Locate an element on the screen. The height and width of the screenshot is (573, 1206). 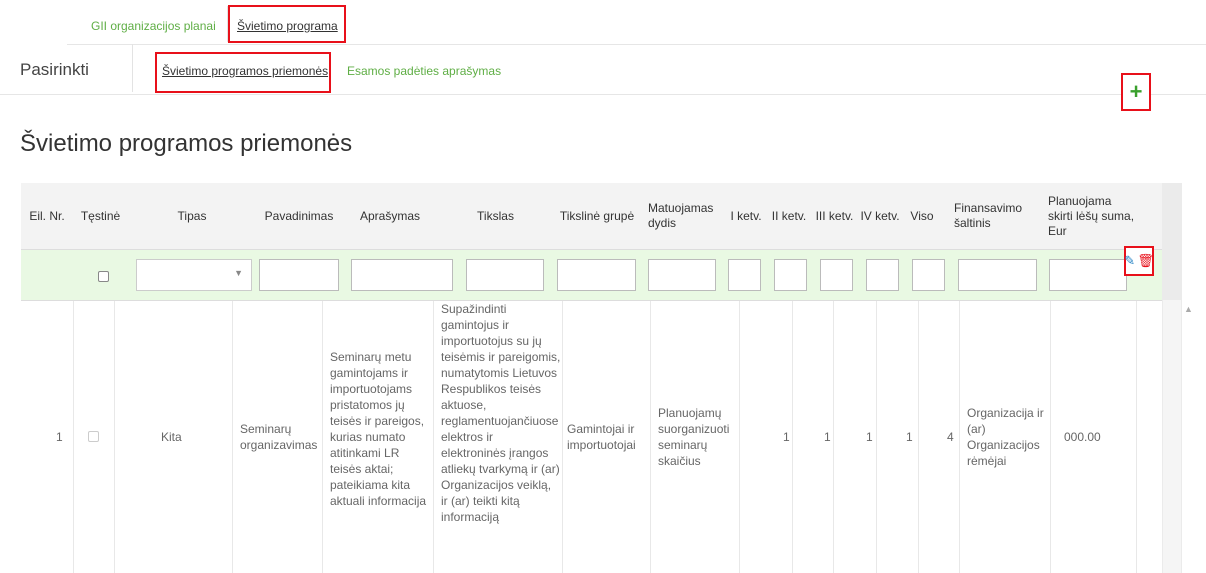
q4-input is located at coordinates (882, 275).